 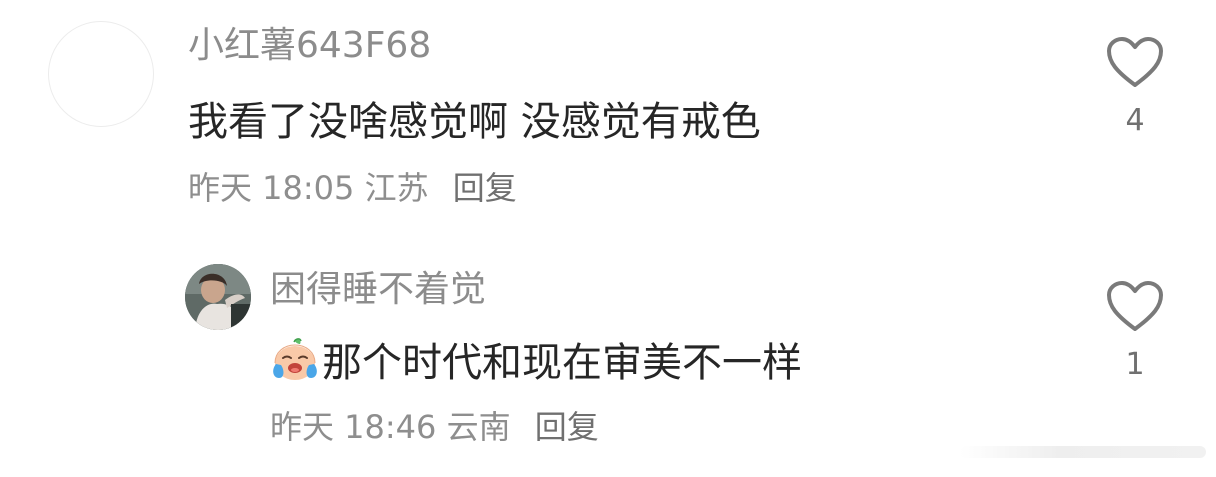 What do you see at coordinates (271, 188) in the screenshot?
I see `comment-time: 昨天 18:05` at bounding box center [271, 188].